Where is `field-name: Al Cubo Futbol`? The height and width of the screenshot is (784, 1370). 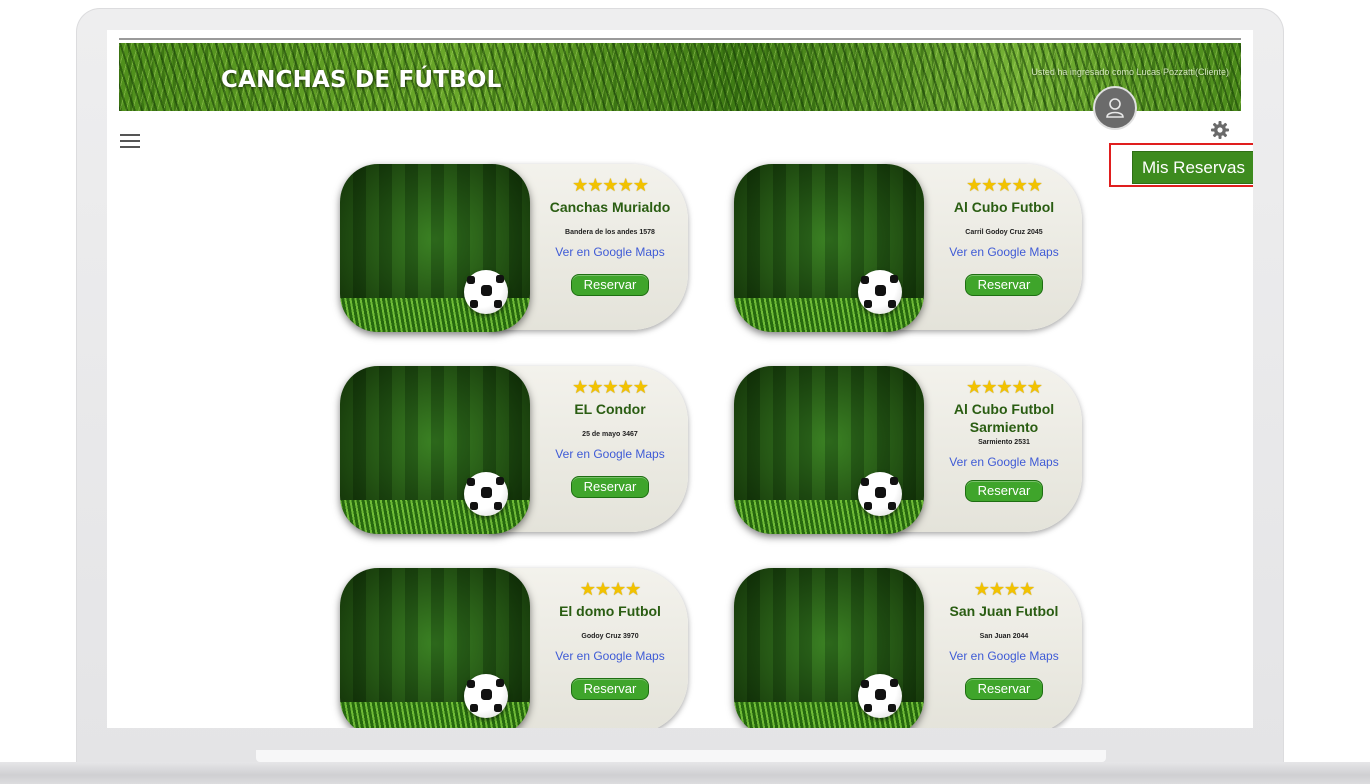 field-name: Al Cubo Futbol is located at coordinates (1004, 207).